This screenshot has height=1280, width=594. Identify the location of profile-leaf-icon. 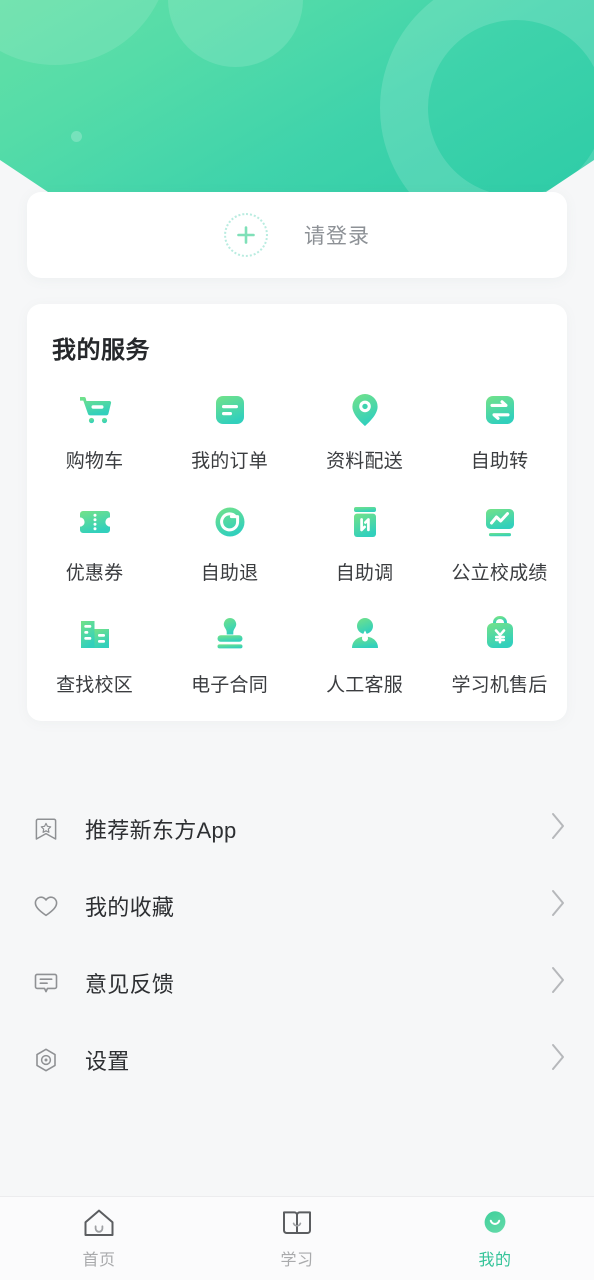
(495, 1223).